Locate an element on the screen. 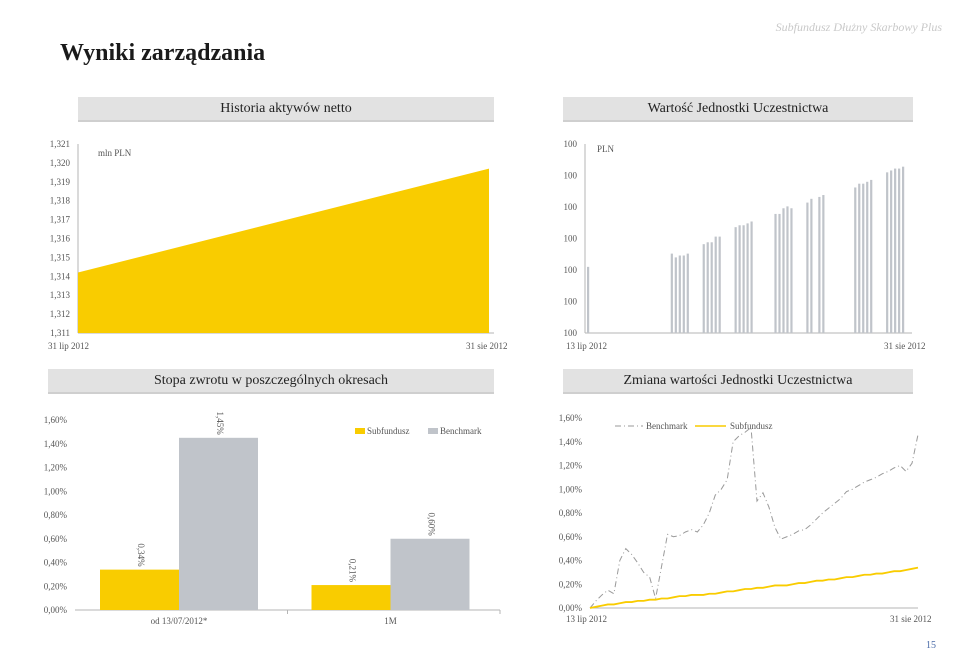 The width and height of the screenshot is (960, 665). change-x-label-start: 13 lip 2012 is located at coordinates (586, 619).